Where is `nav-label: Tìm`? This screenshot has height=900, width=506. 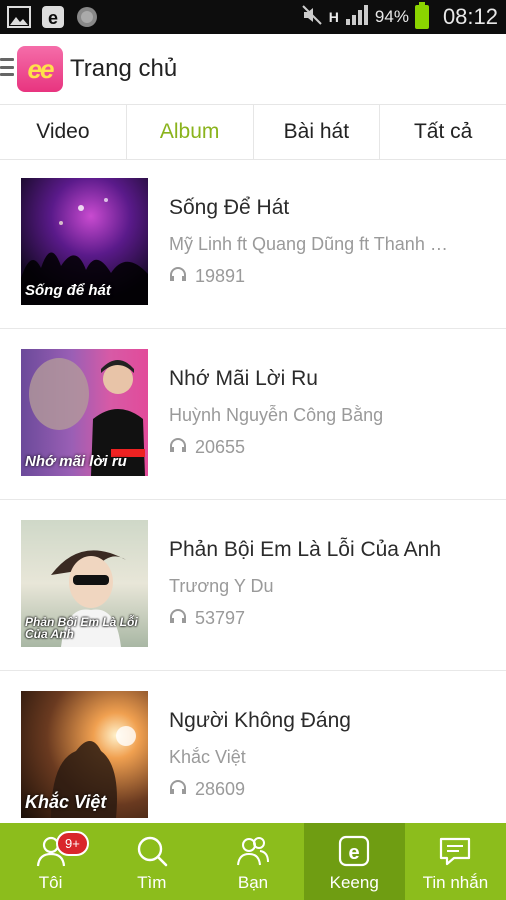
nav-label: Tìm is located at coordinates (152, 882).